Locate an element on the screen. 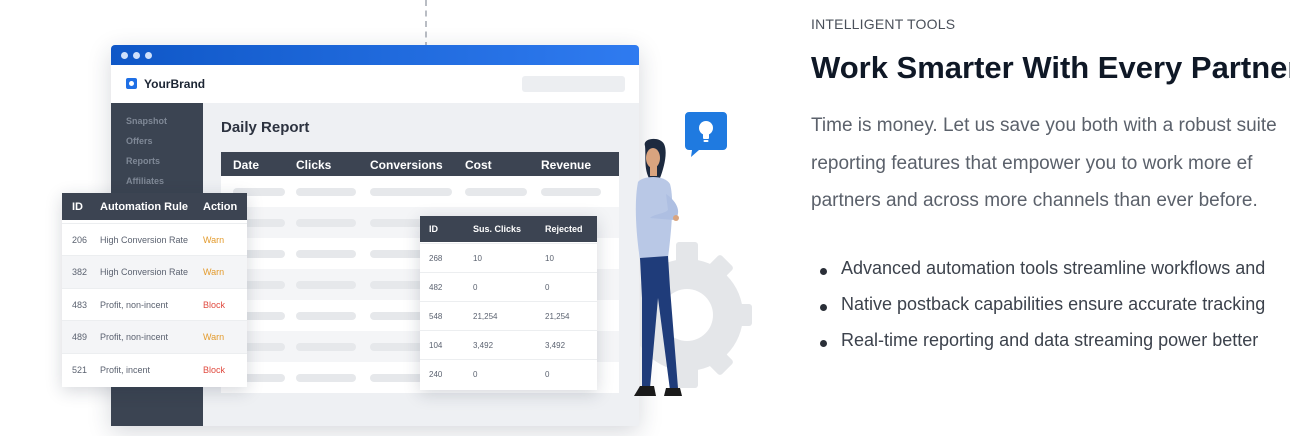 The image size is (1290, 436). sus-col-rejected: Rejected is located at coordinates (564, 229).